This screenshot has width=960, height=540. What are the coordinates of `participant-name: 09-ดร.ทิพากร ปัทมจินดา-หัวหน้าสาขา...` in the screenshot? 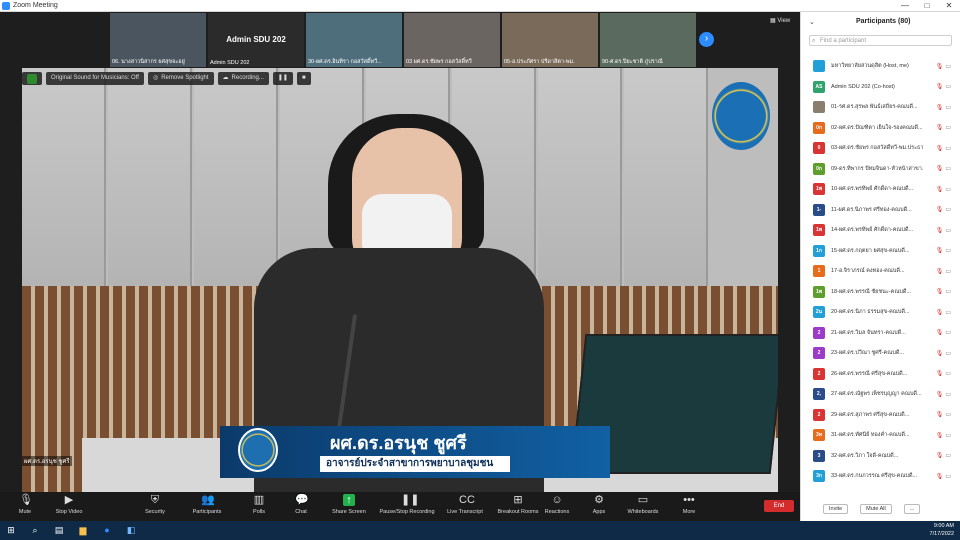 It's located at (877, 168).